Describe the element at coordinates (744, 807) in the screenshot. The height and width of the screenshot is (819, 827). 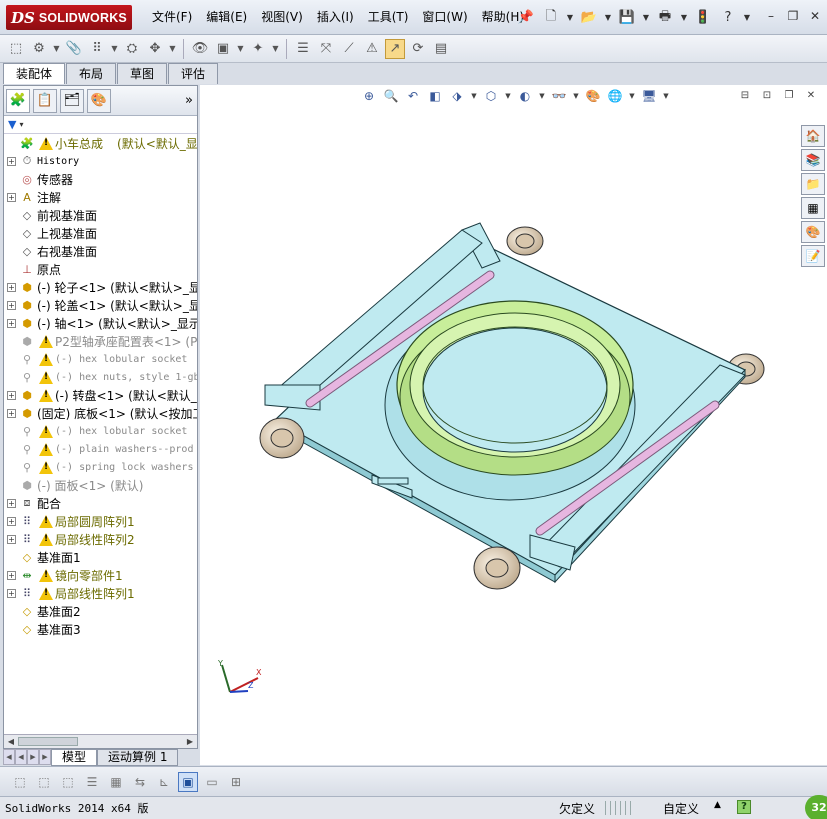
I see `quick-tips-icon: ?` at that location.